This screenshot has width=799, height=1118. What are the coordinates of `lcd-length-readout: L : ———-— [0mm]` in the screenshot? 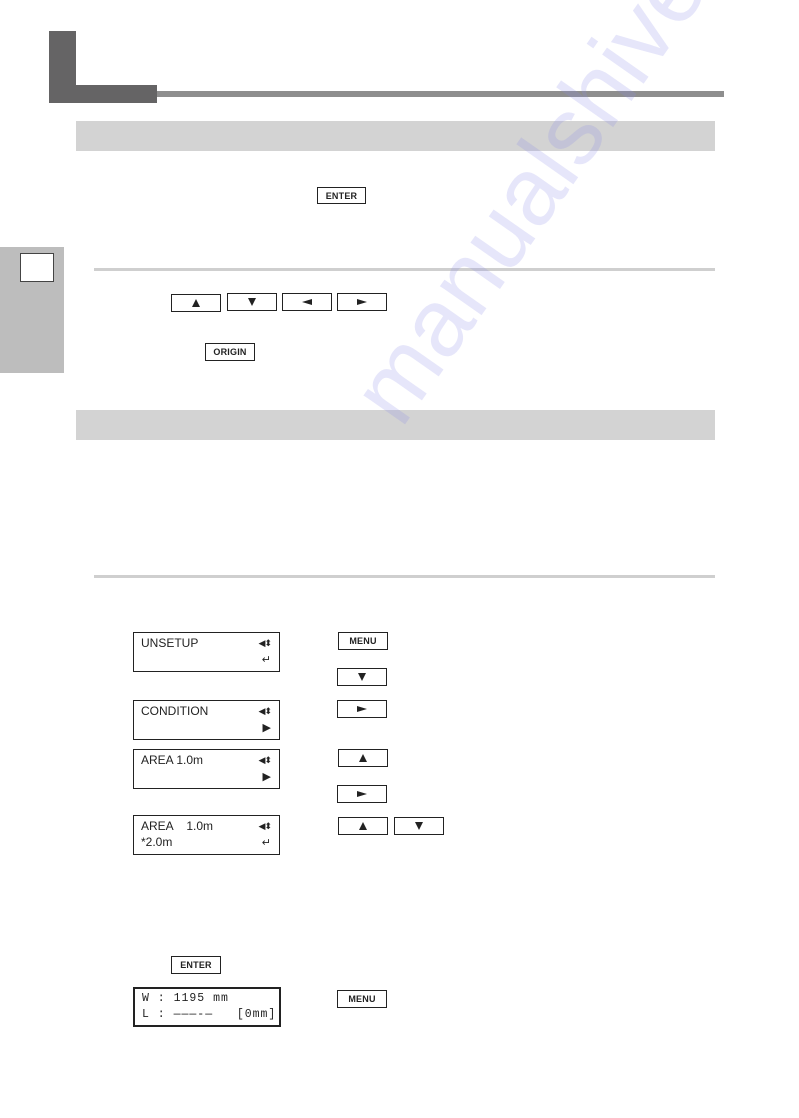 It's located at (209, 1014).